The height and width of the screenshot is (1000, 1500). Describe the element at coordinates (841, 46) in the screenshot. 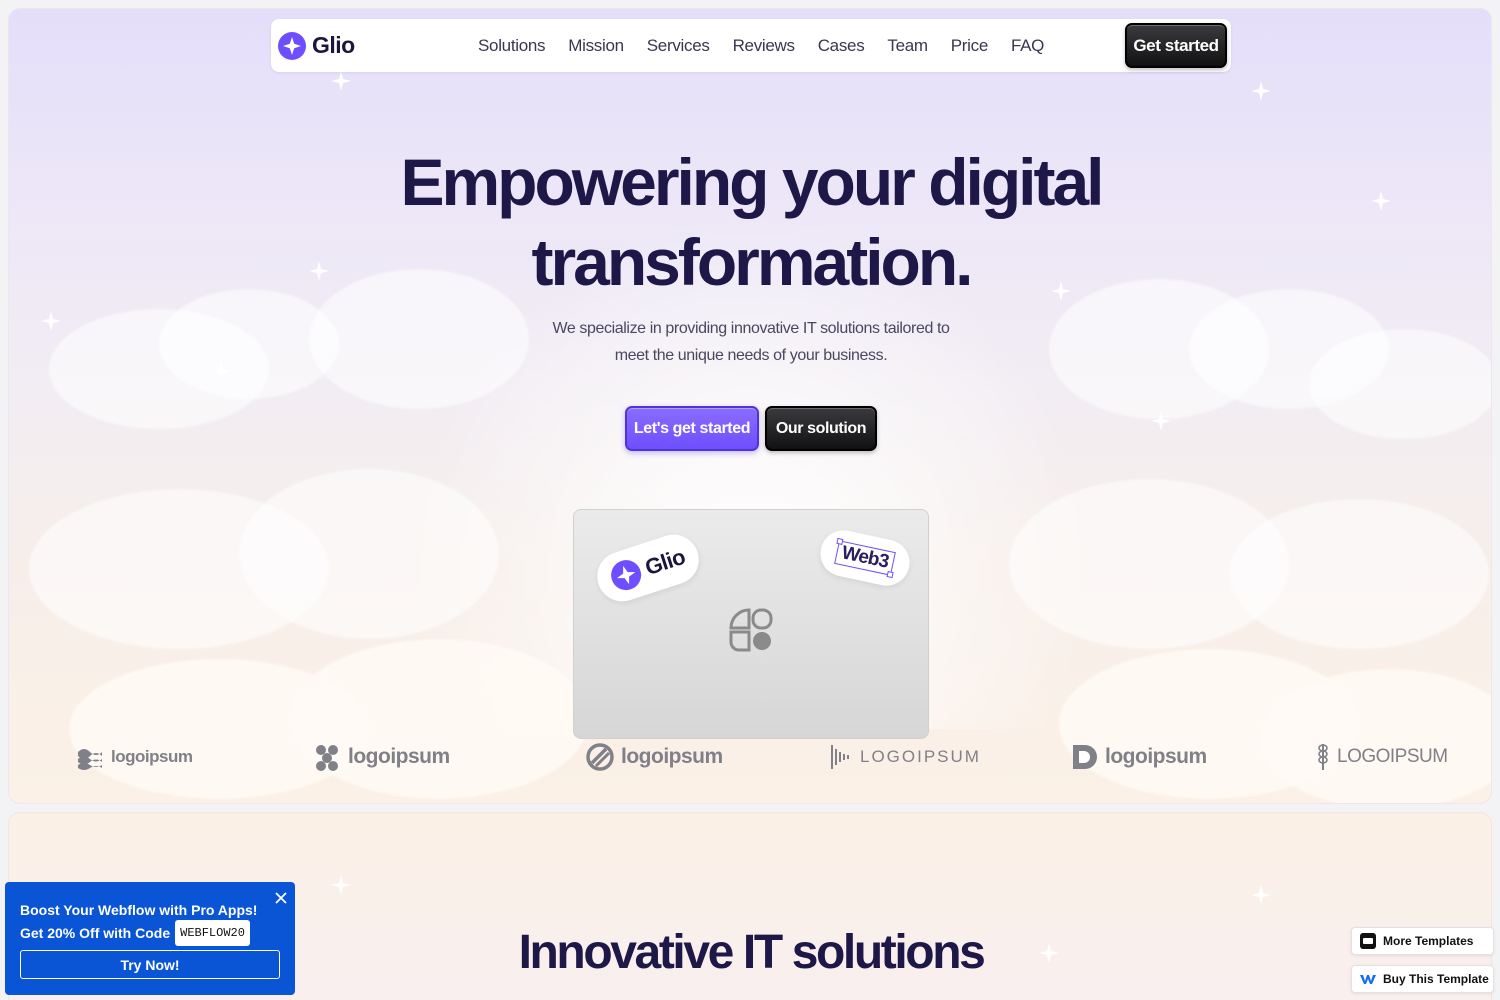

I see `nav-link-cases: Cases` at that location.